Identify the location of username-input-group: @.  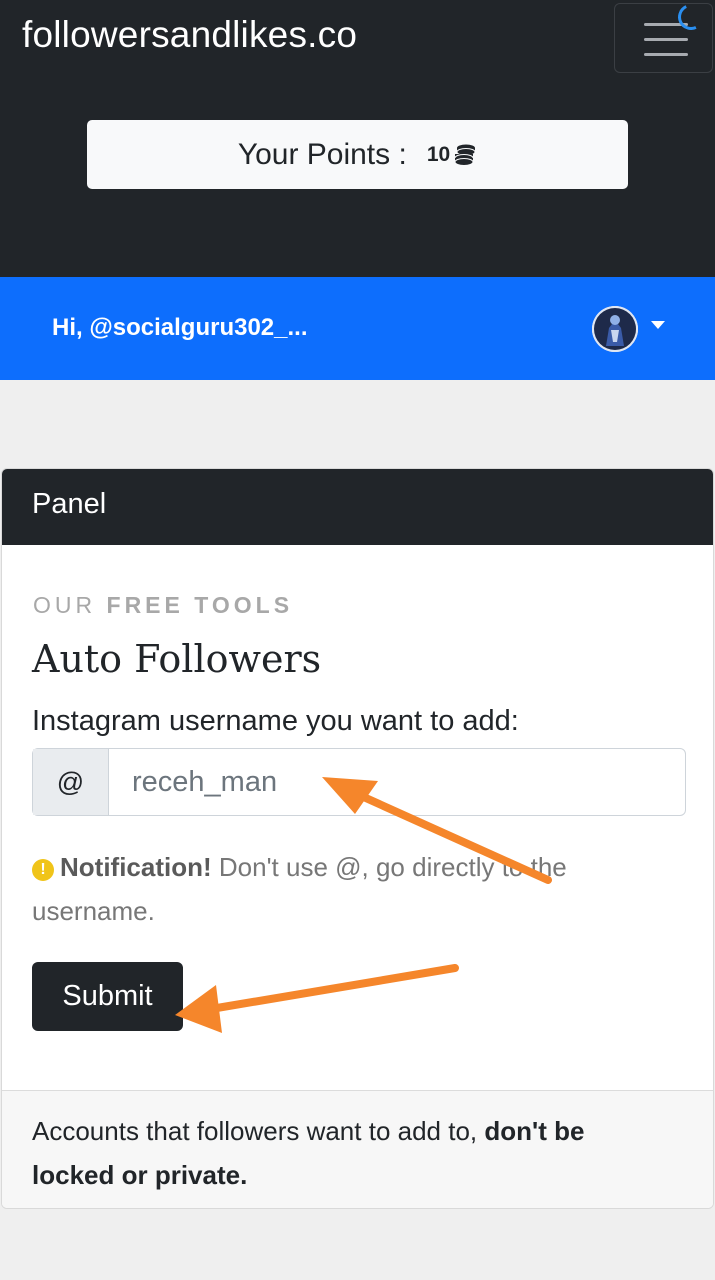
(359, 782).